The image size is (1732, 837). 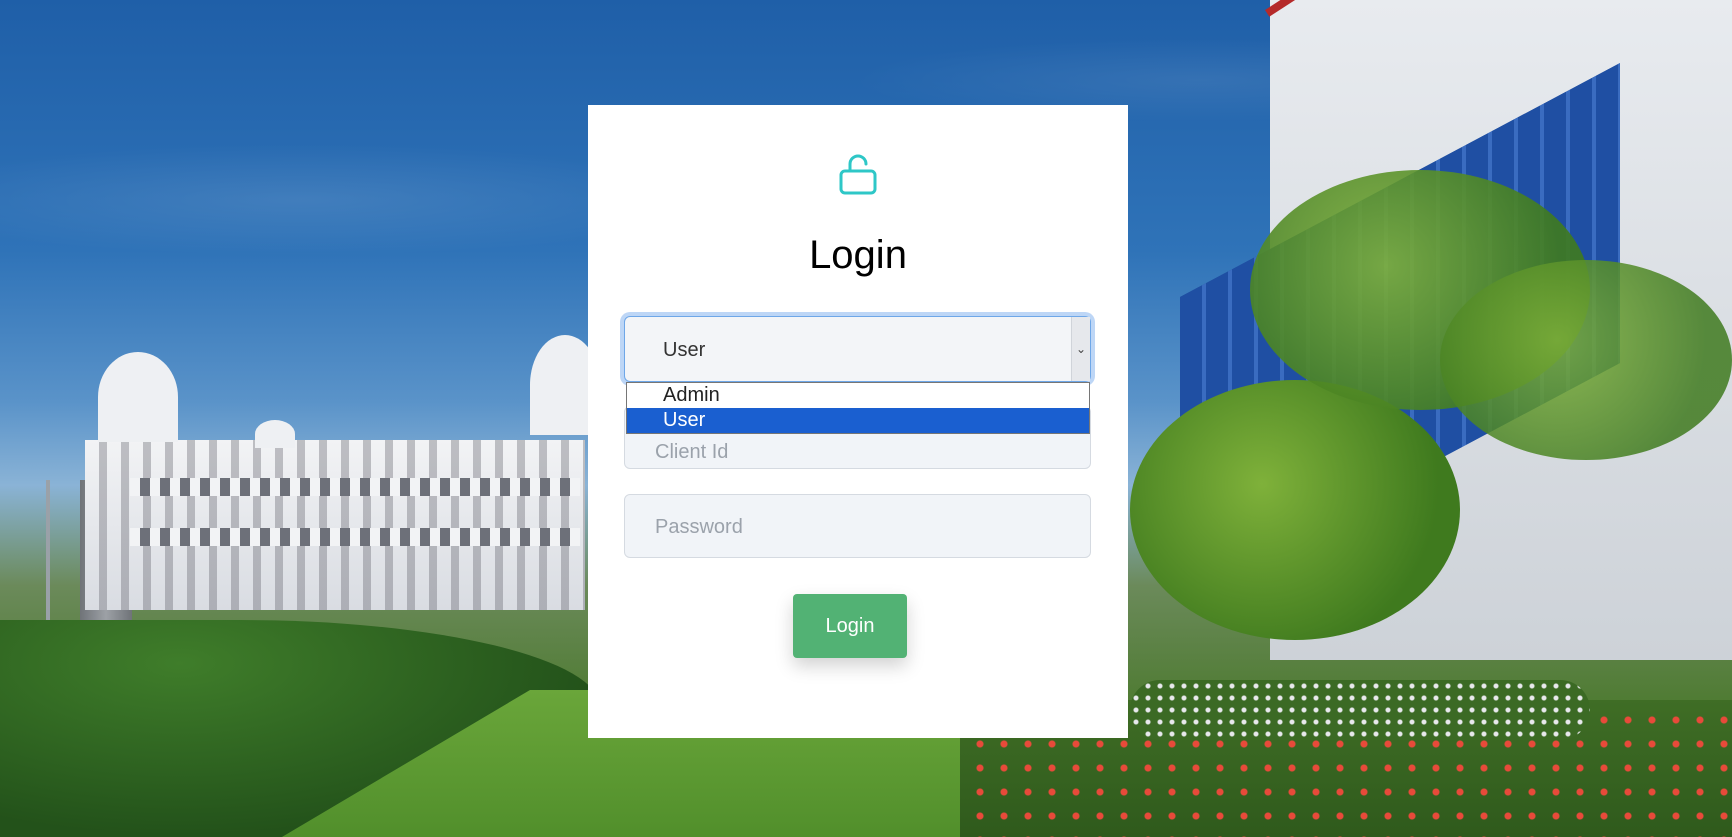 I want to click on flower-bed, so click(x=1360, y=710).